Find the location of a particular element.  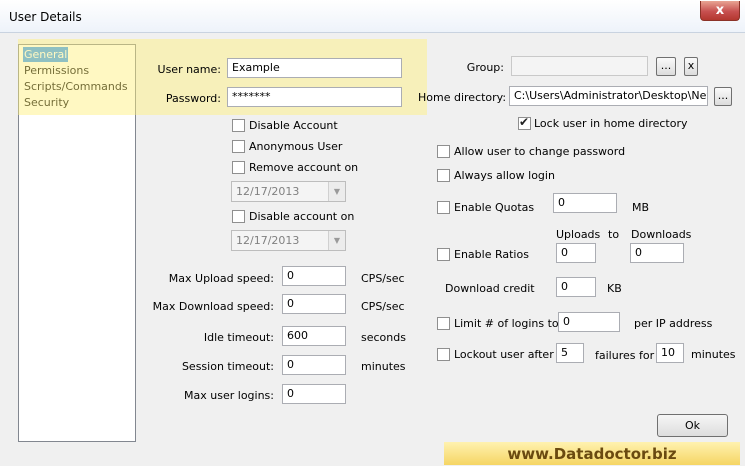

window-title: User Details is located at coordinates (45, 17).